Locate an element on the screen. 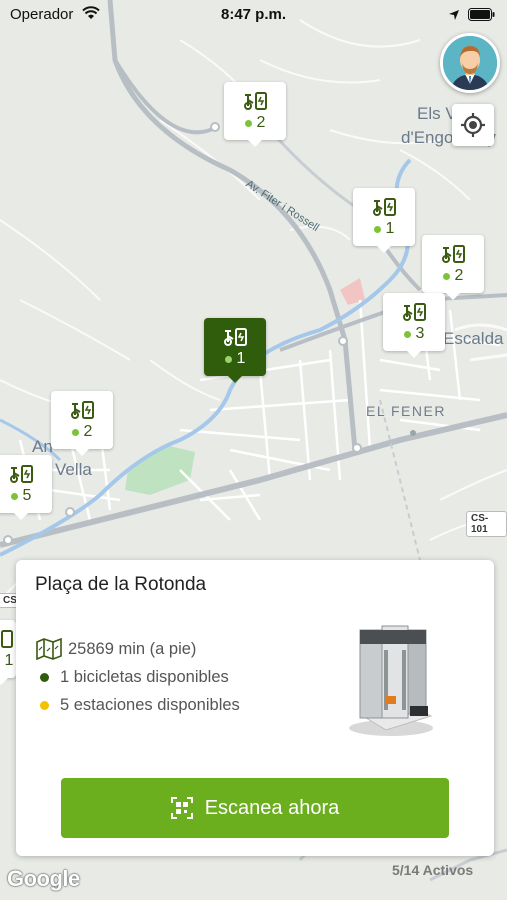  avatar is located at coordinates (470, 63).